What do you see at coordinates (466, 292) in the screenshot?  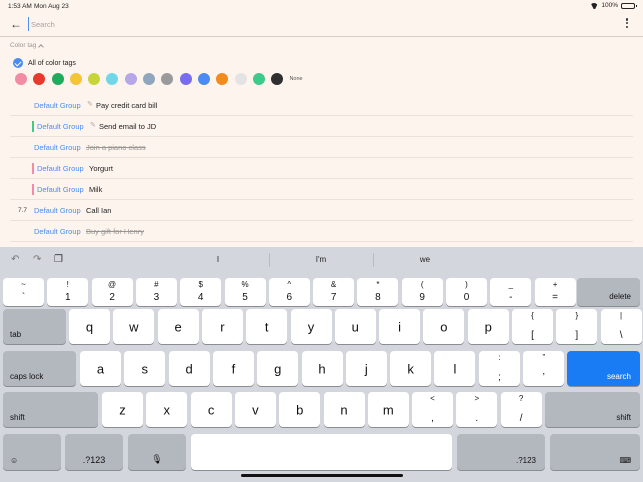 I see `key-0: ) 0` at bounding box center [466, 292].